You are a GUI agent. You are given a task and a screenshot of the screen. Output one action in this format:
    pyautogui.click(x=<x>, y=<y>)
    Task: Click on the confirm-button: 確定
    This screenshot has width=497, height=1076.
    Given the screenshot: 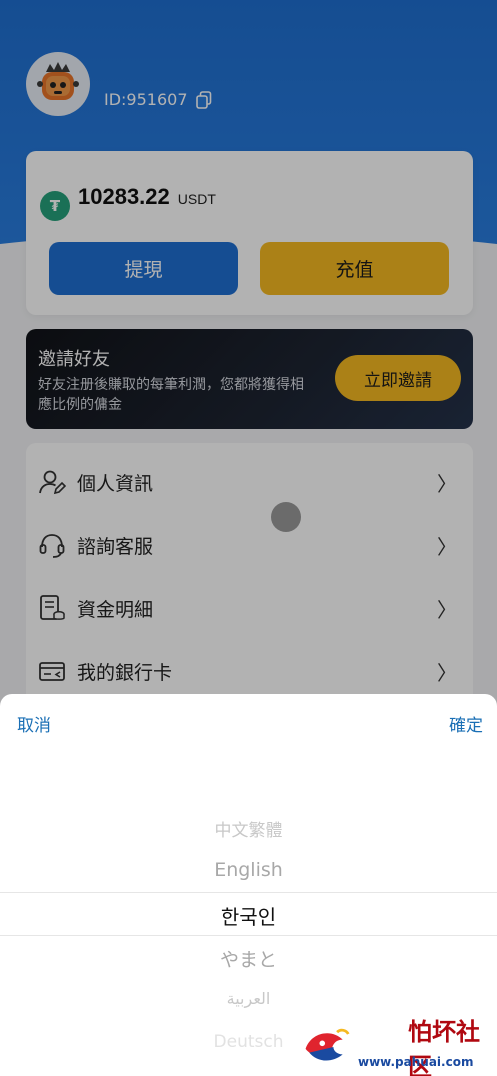 What is the action you would take?
    pyautogui.click(x=466, y=723)
    